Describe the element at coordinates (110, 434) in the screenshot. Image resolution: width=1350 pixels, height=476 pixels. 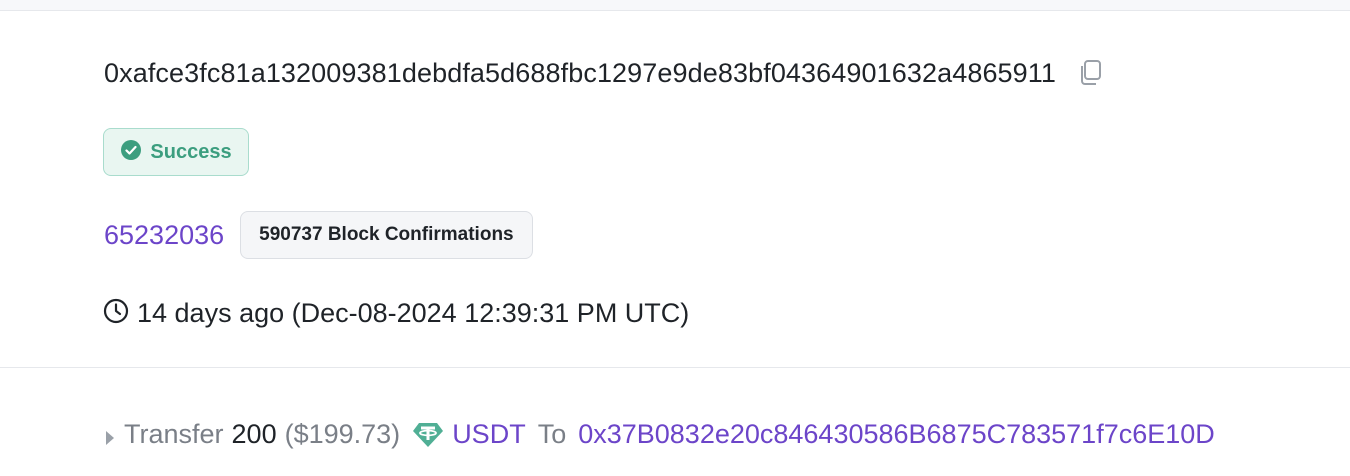
I see `caret-right-icon` at that location.